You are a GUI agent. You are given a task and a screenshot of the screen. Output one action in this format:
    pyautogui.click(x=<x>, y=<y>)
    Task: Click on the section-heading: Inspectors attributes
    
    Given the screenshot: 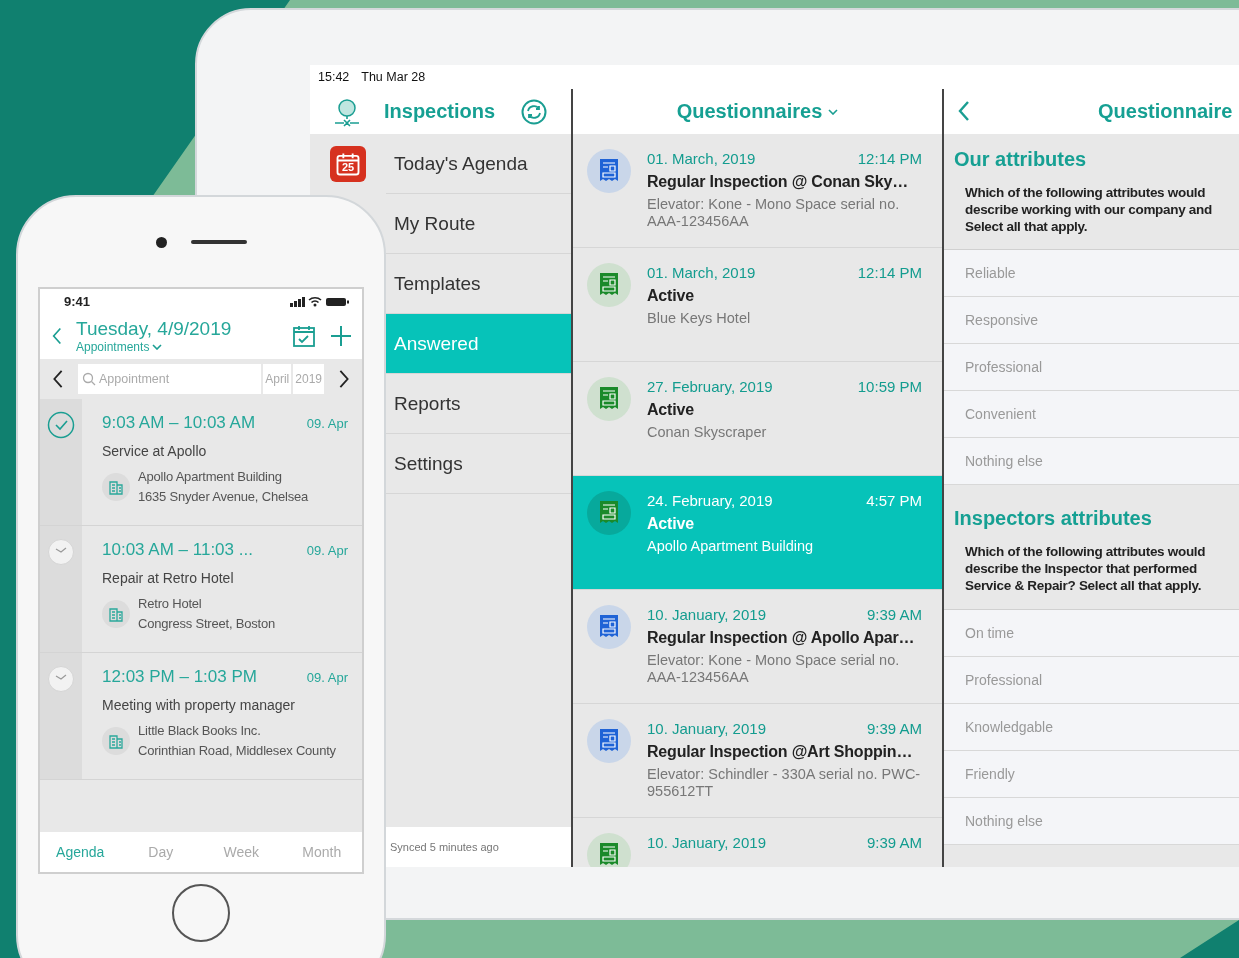 What is the action you would take?
    pyautogui.click(x=1053, y=519)
    